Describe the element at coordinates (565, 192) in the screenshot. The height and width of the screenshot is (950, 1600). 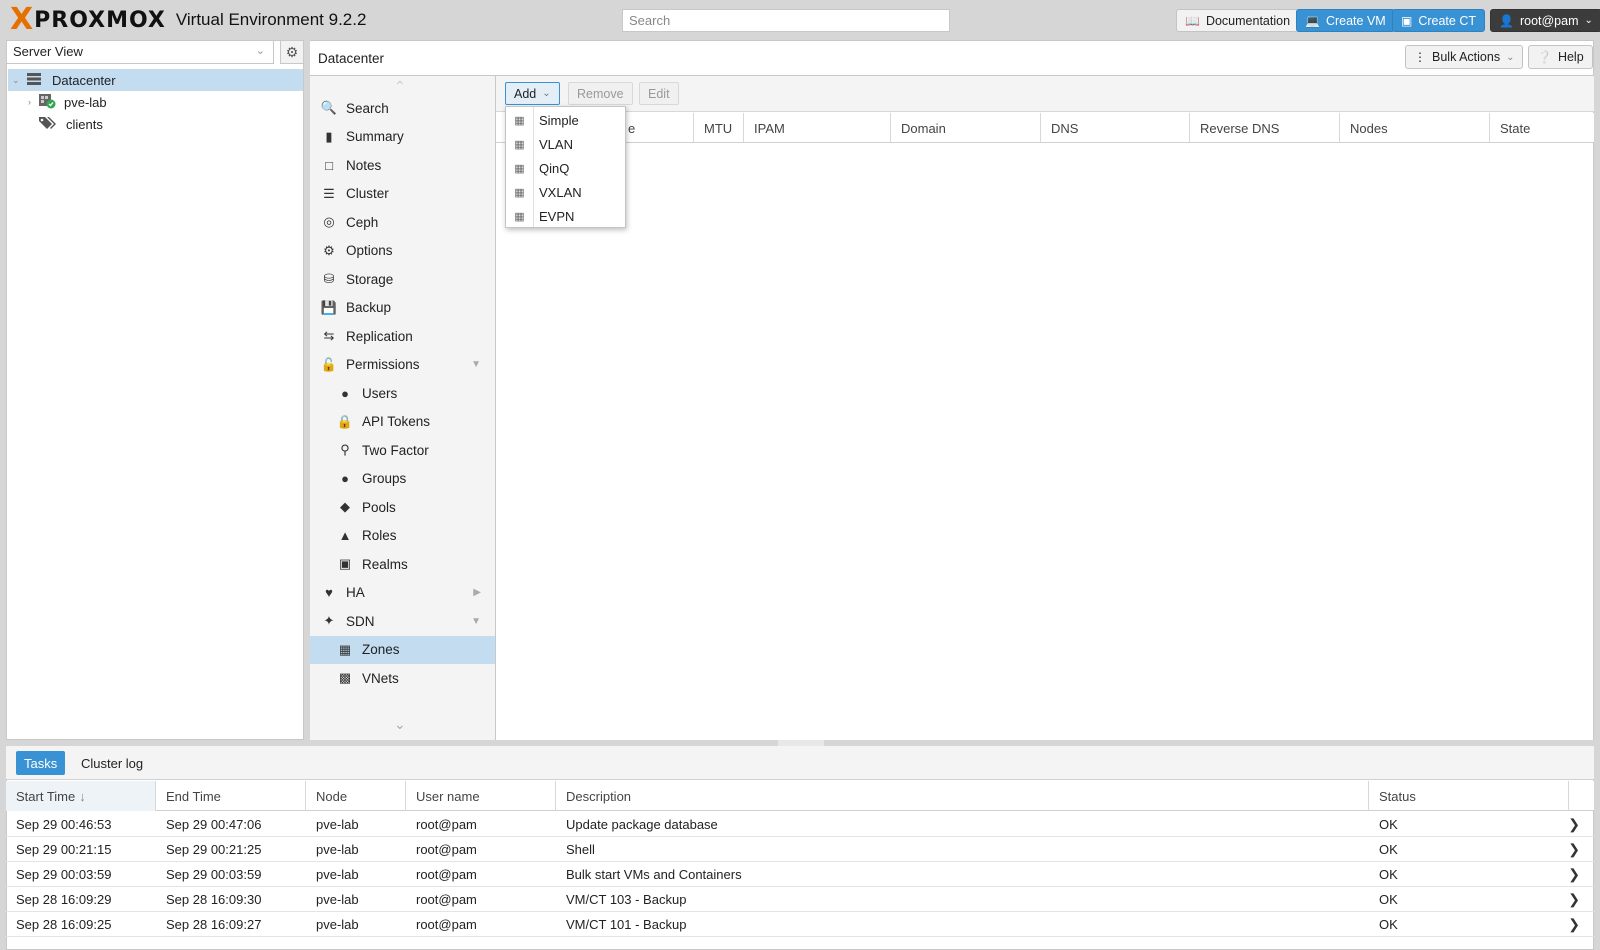
I see `menu-item-vxlan: ▦ VXLAN` at that location.